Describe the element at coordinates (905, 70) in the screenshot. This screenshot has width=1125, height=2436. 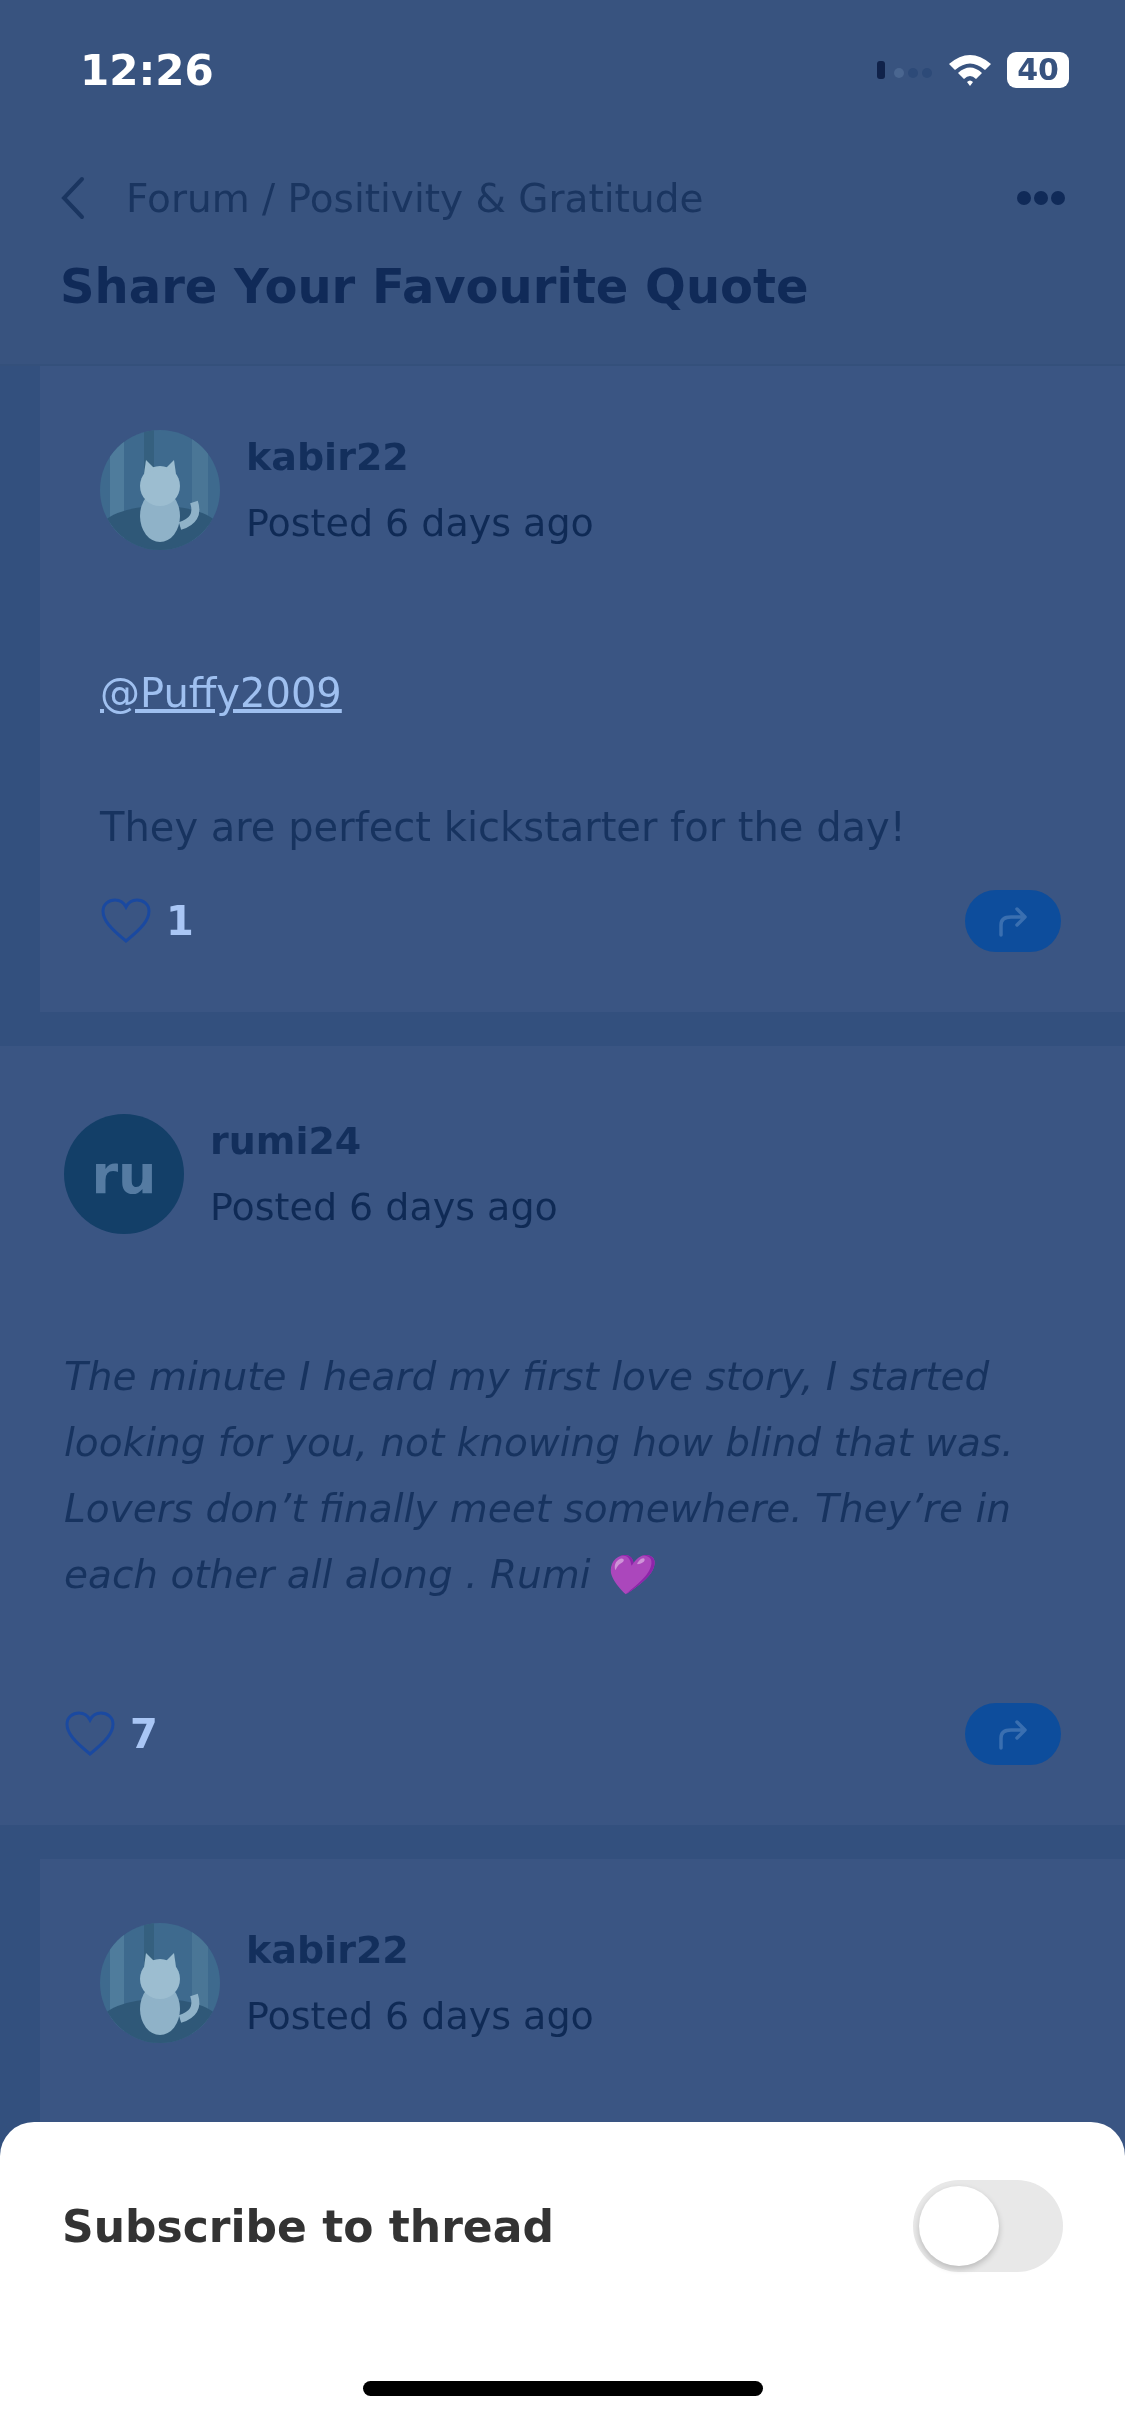
I see `signal-icon` at that location.